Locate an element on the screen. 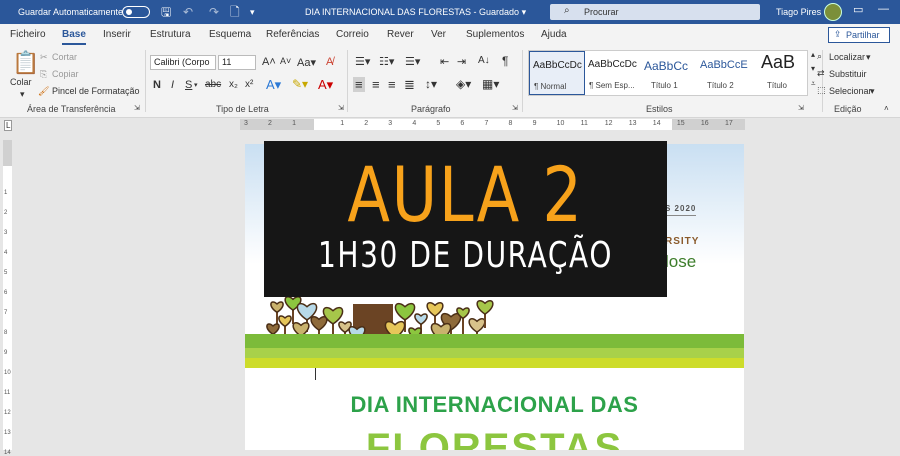  underline-icon: S is located at coordinates (188, 85).